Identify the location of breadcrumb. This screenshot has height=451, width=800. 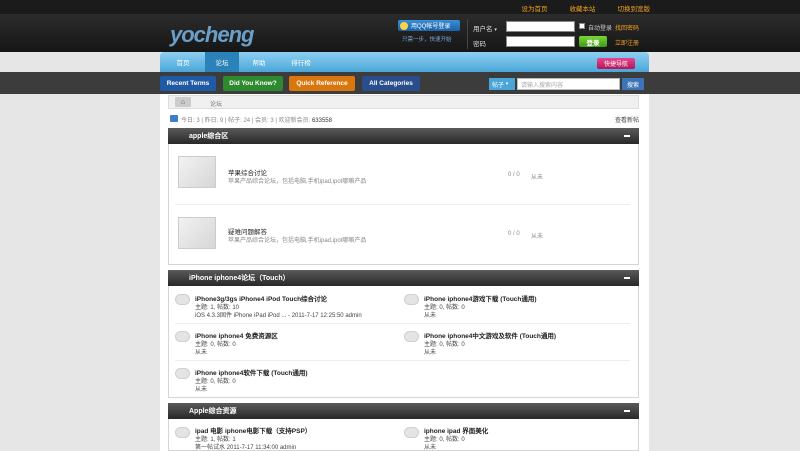
(403, 102).